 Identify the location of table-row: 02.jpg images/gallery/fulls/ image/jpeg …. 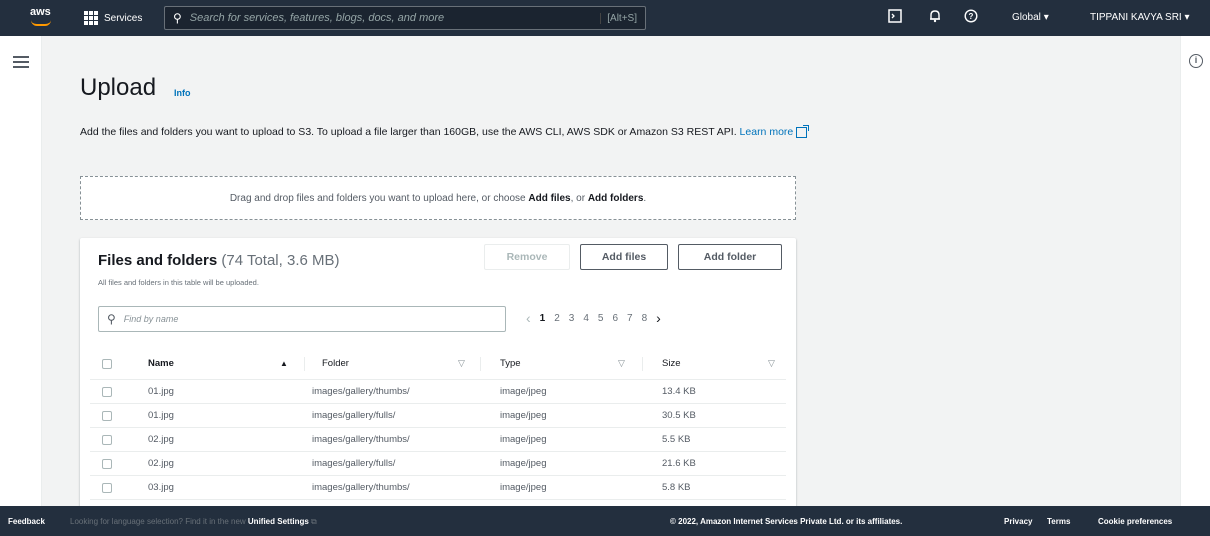
(438, 464).